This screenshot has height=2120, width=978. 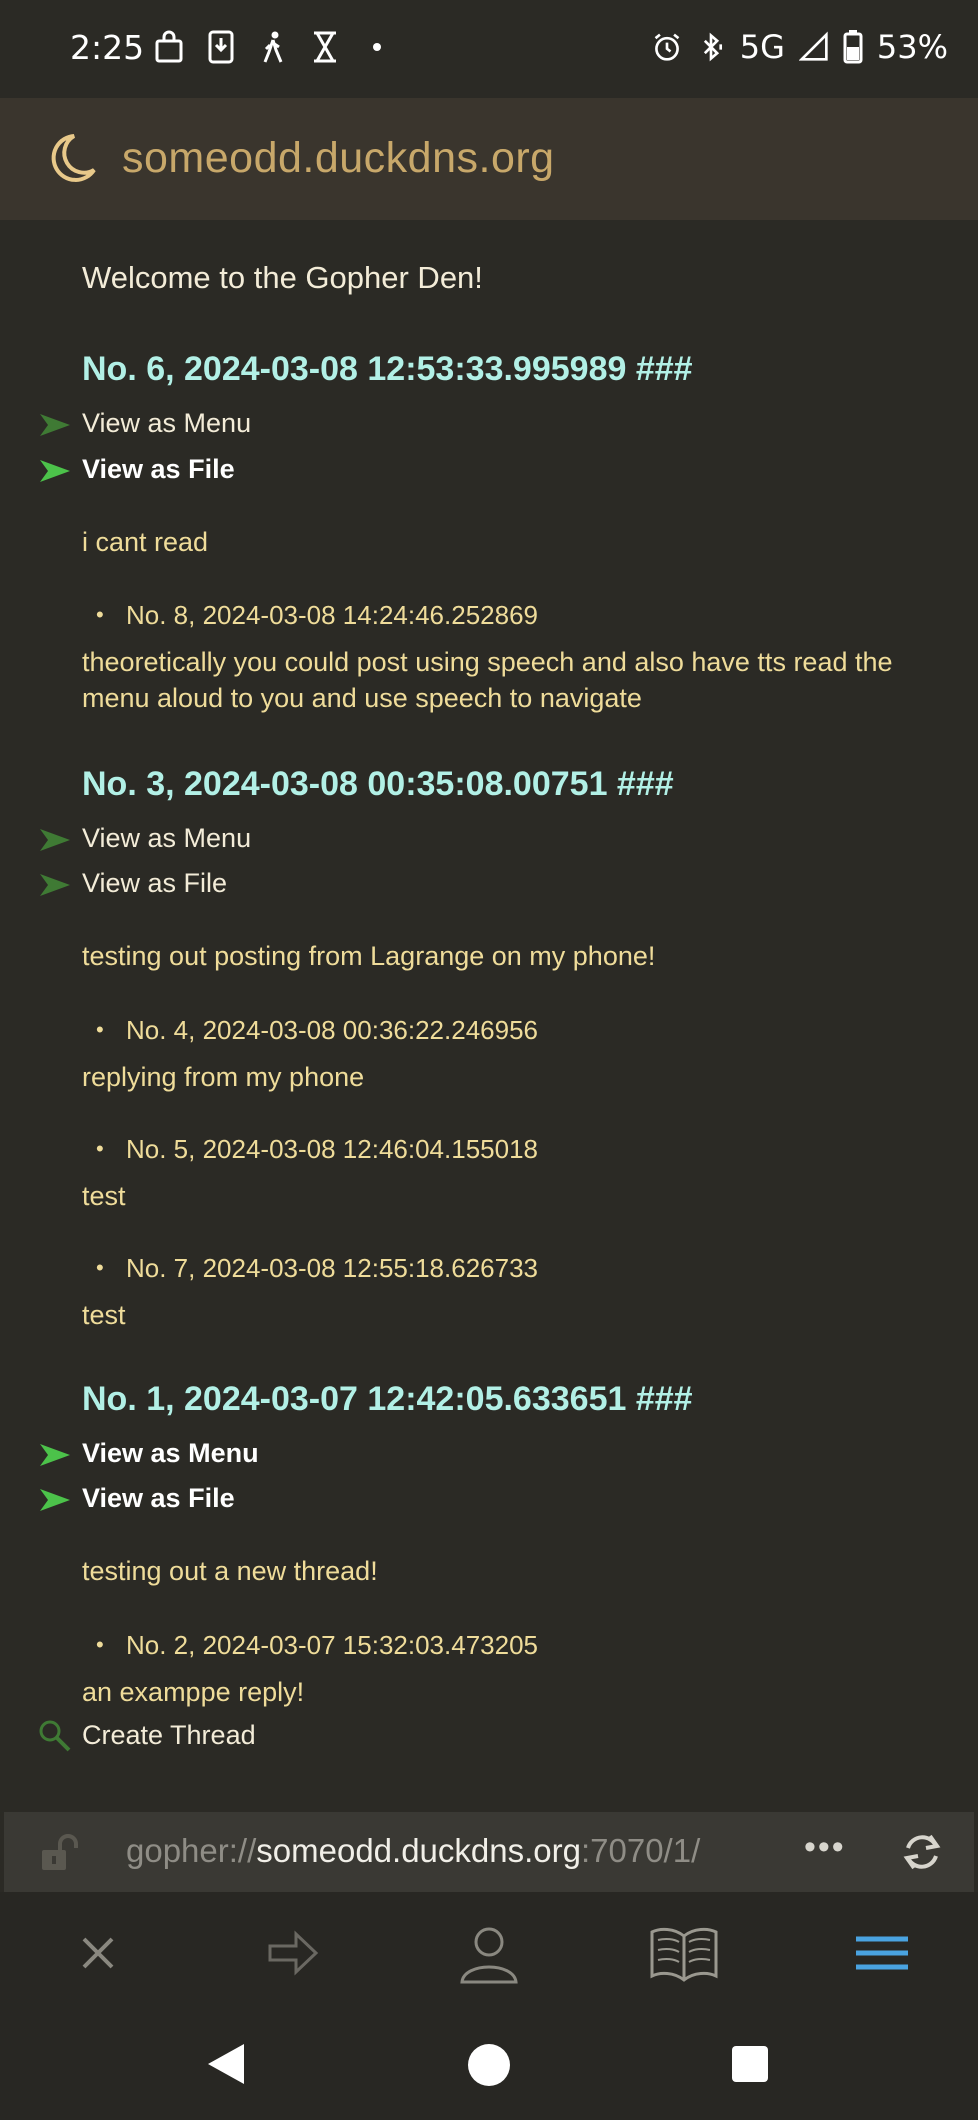 I want to click on welcome-text: Welcome to the Gopher Den!, so click(x=282, y=277).